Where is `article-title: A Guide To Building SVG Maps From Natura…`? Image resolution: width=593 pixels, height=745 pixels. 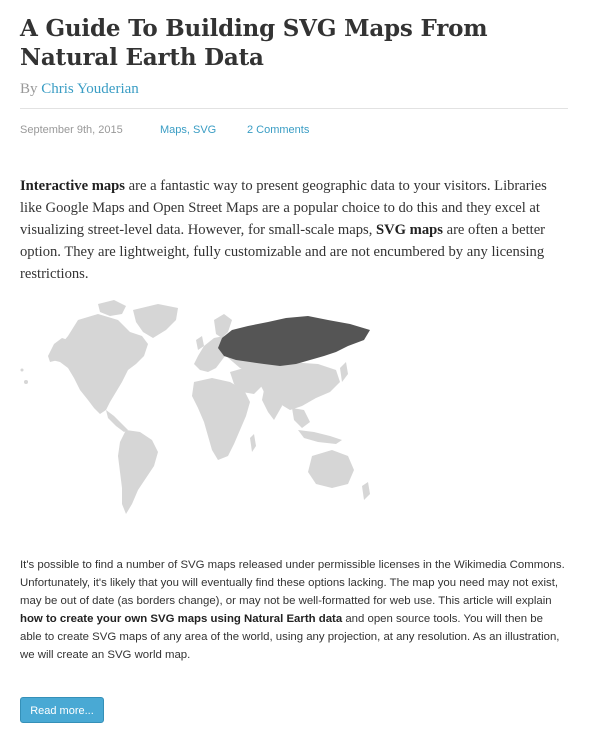
article-title: A Guide To Building SVG Maps From Natura… is located at coordinates (295, 43).